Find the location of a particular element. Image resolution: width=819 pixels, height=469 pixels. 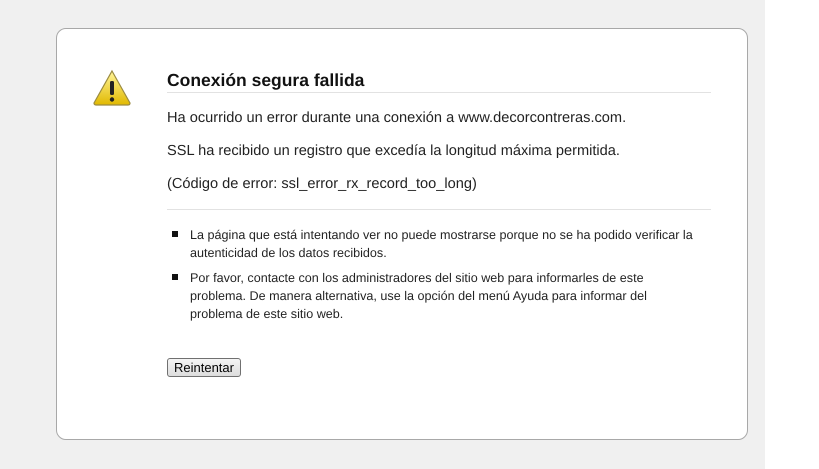

warning-icon is located at coordinates (112, 87).